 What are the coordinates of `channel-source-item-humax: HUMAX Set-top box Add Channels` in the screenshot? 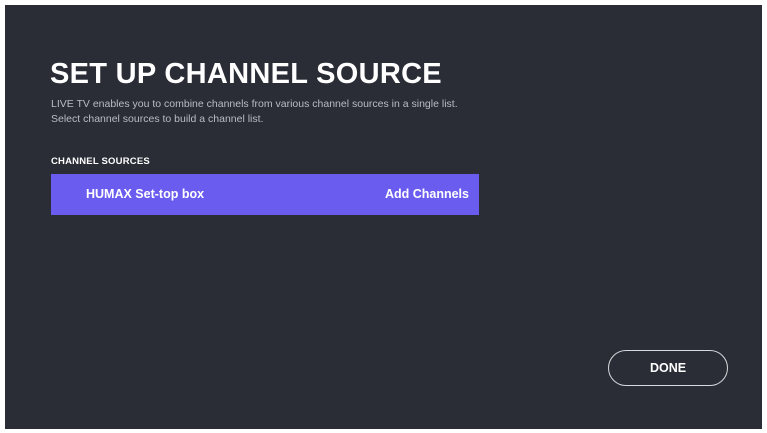 It's located at (265, 194).